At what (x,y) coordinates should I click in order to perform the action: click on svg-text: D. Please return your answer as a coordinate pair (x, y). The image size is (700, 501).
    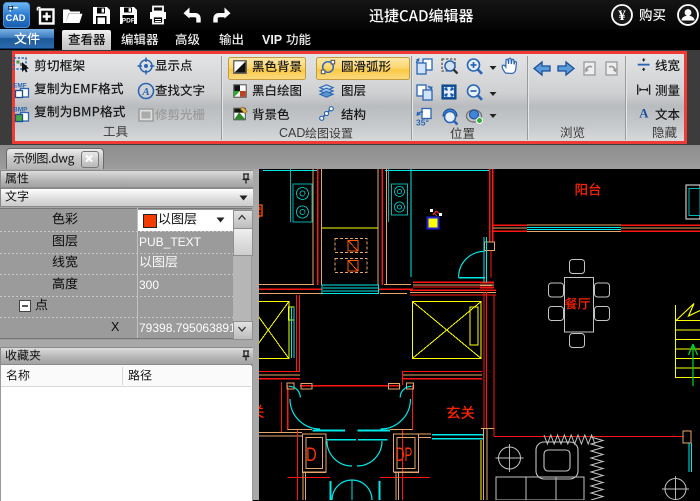
    Looking at the image, I should click on (311, 454).